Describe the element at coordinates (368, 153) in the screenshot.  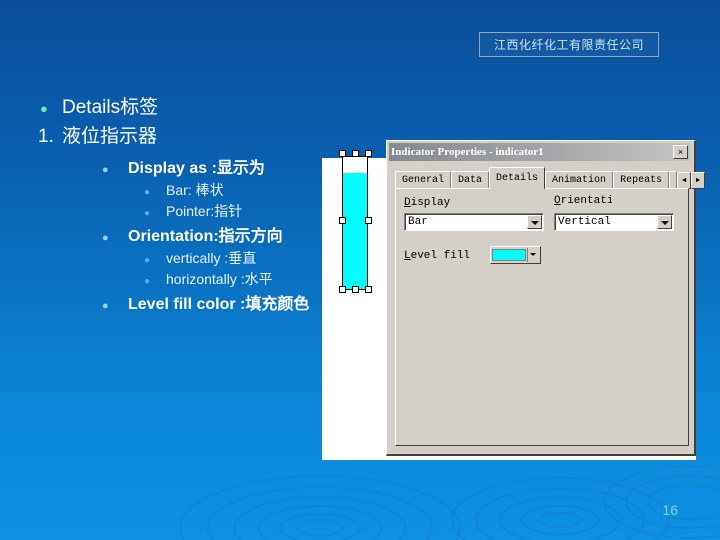
I see `selection-handle-top-right` at that location.